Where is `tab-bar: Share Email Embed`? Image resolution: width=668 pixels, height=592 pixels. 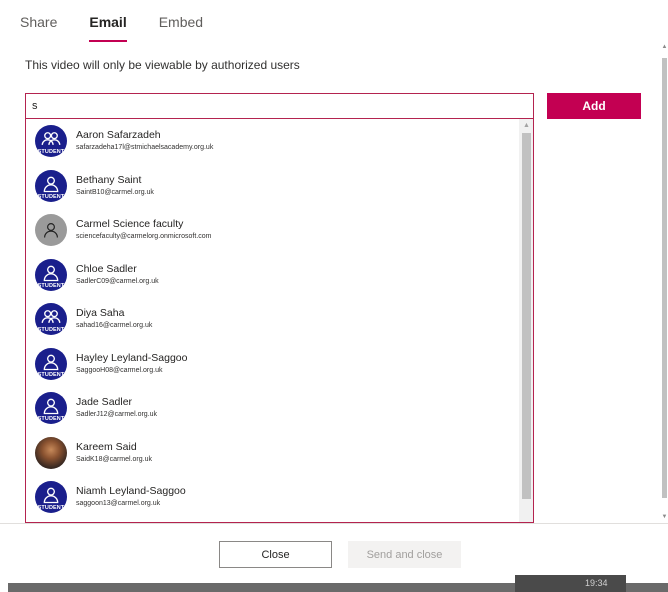
tab-bar: Share Email Embed is located at coordinates (127, 29).